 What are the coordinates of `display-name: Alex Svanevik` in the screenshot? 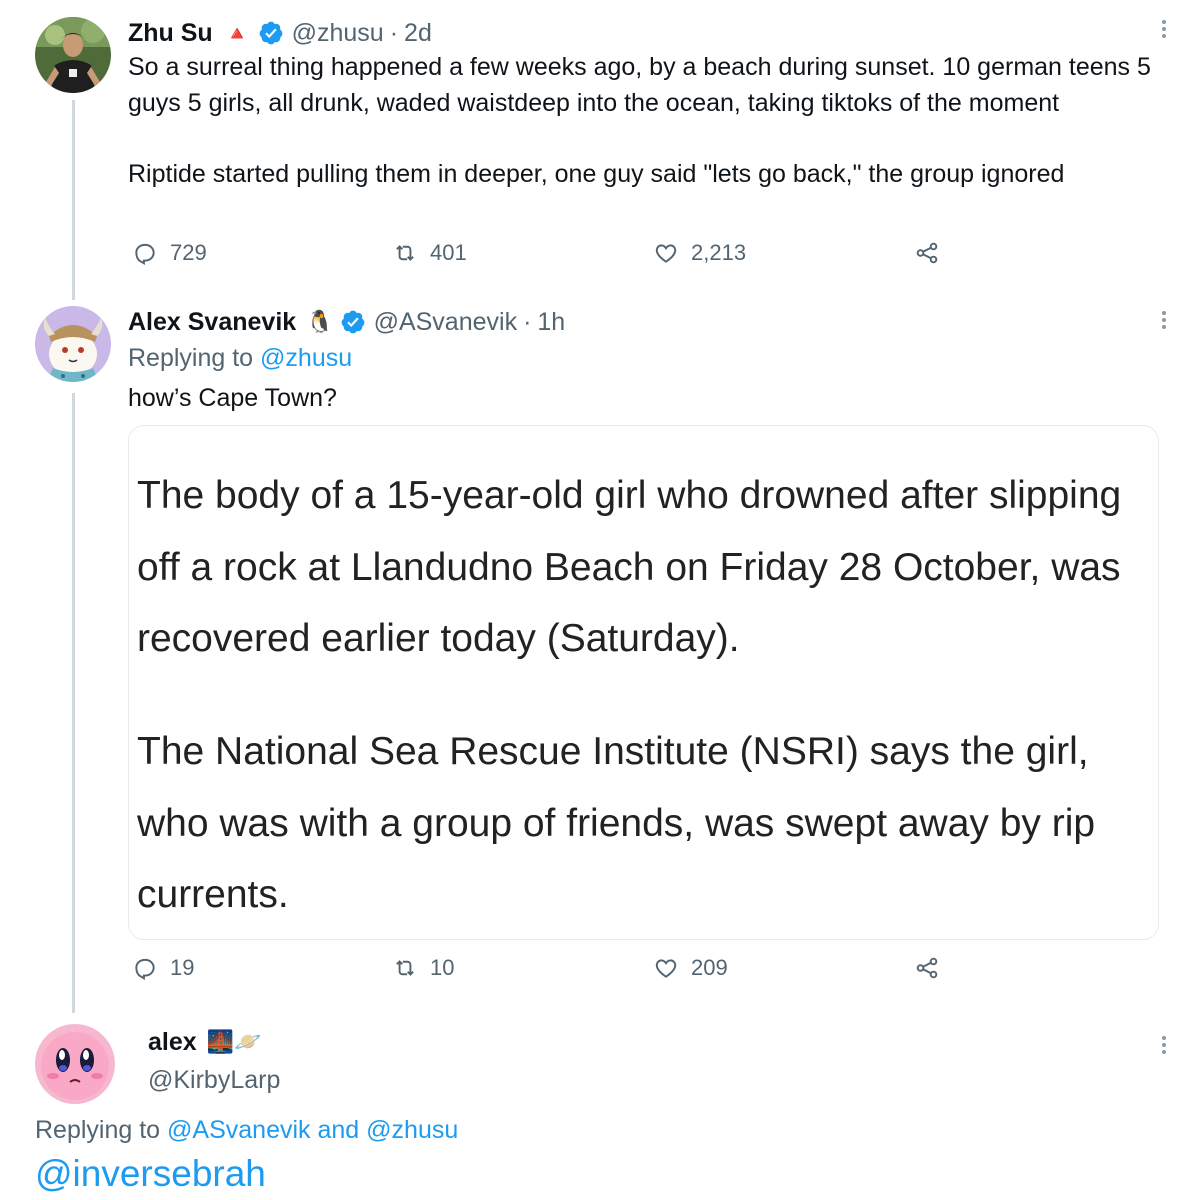 It's located at (212, 322).